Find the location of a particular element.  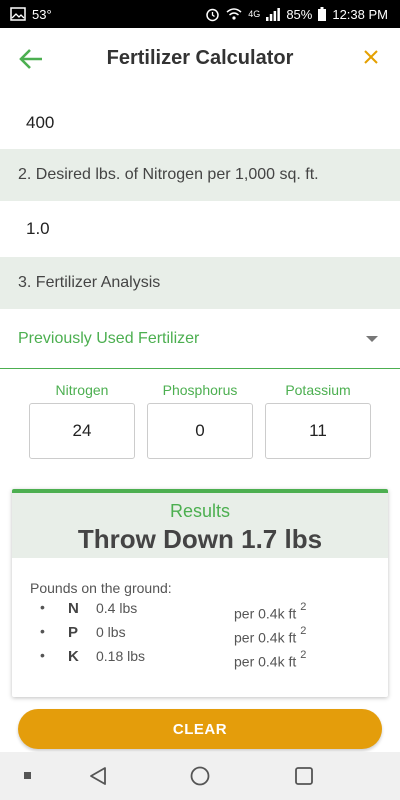

fertilizer-select: Previously Used Fertilizer is located at coordinates (200, 339).